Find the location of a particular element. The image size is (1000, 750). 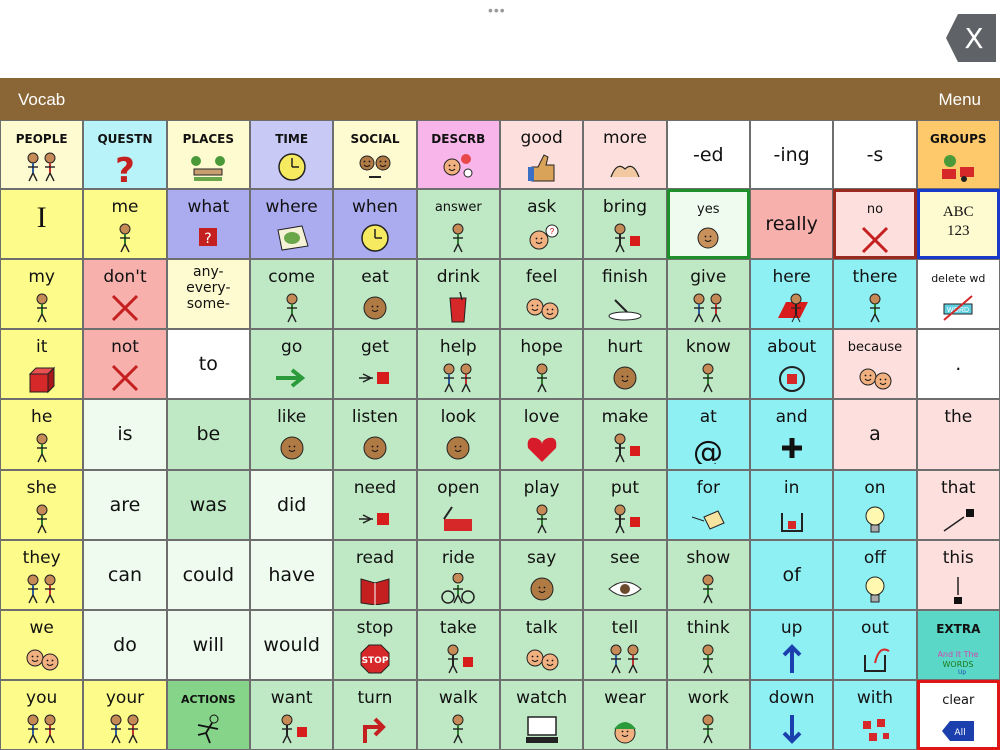

key-take: take is located at coordinates (458, 644).